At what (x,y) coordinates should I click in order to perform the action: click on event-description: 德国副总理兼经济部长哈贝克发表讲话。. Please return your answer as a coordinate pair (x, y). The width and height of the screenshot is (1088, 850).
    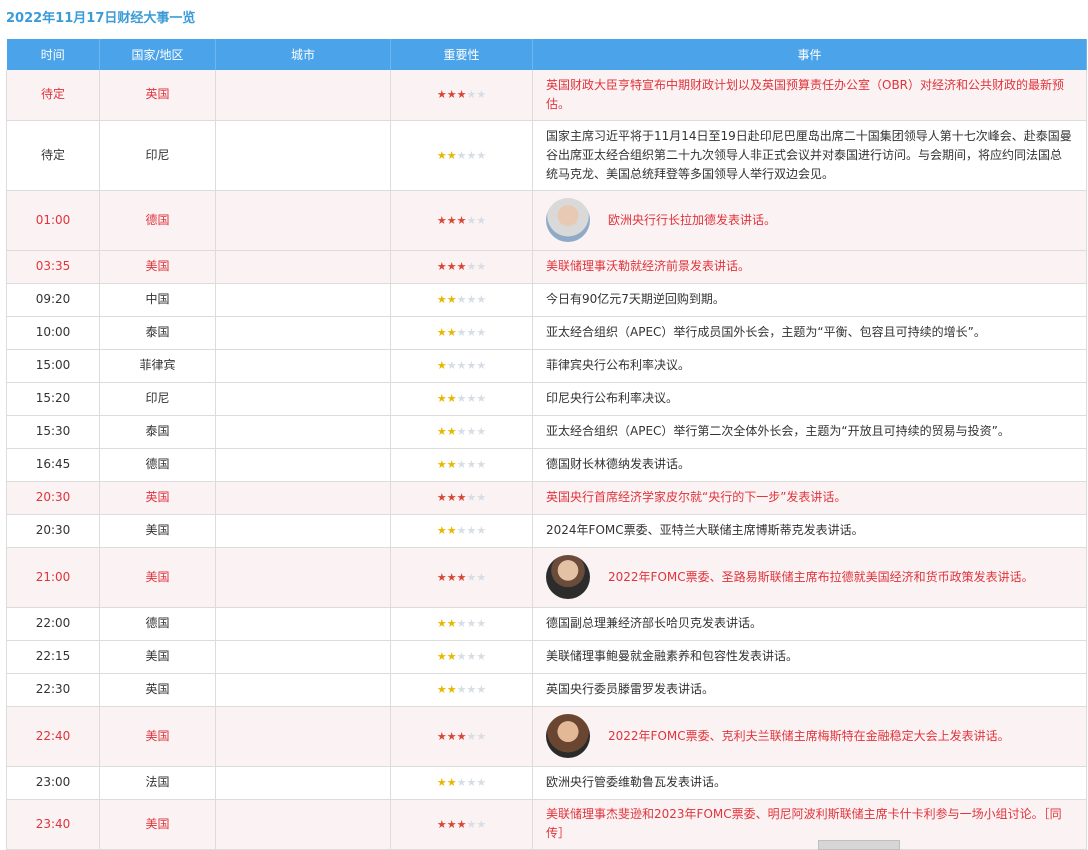
    Looking at the image, I should click on (654, 623).